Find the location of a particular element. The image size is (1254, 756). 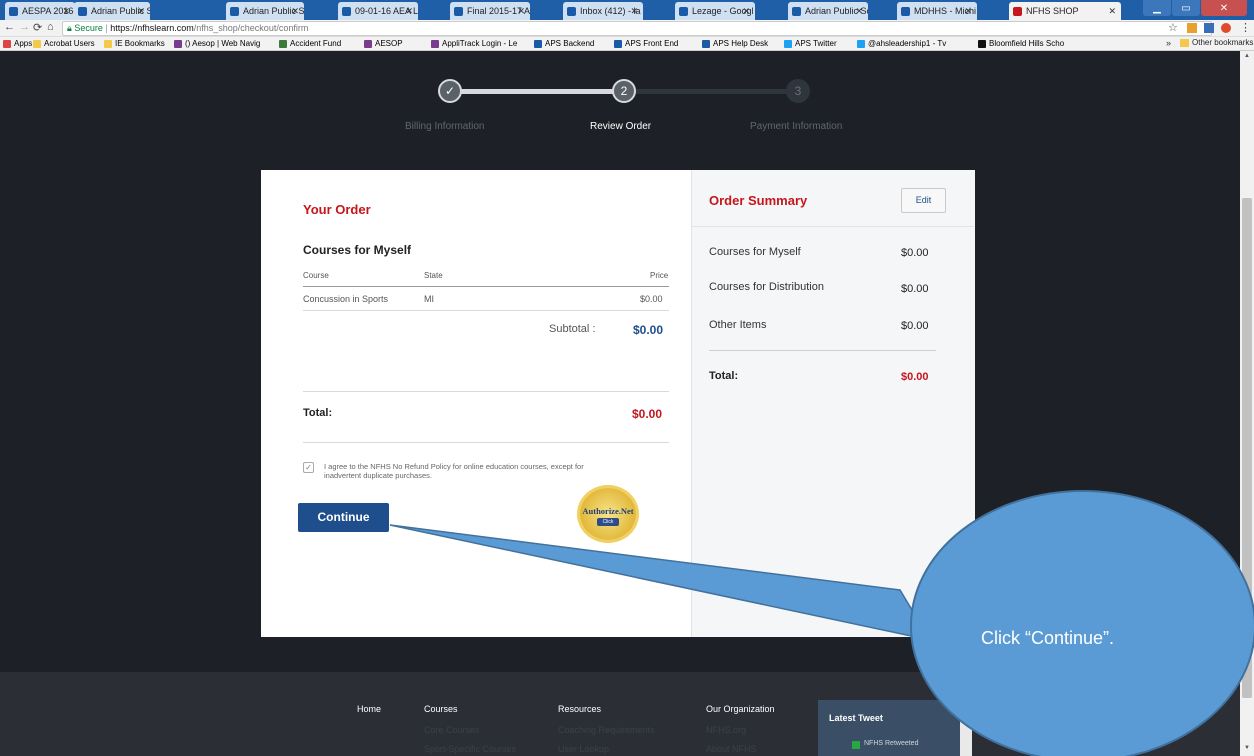

bookmark-label: Apps is located at coordinates (23, 43).